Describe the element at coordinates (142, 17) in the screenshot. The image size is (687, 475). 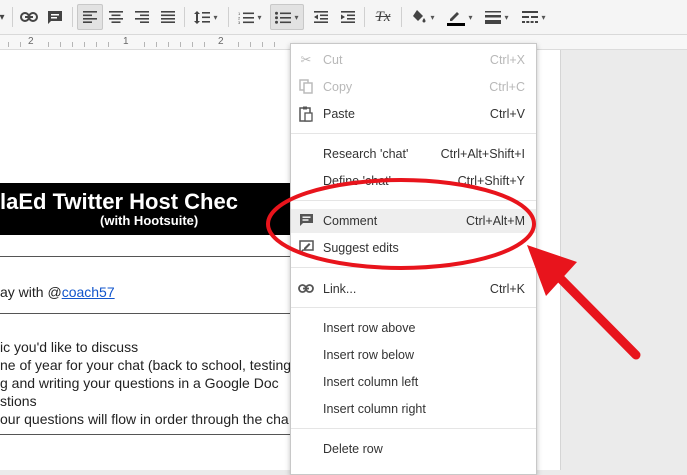
I see `align-right-icon` at that location.